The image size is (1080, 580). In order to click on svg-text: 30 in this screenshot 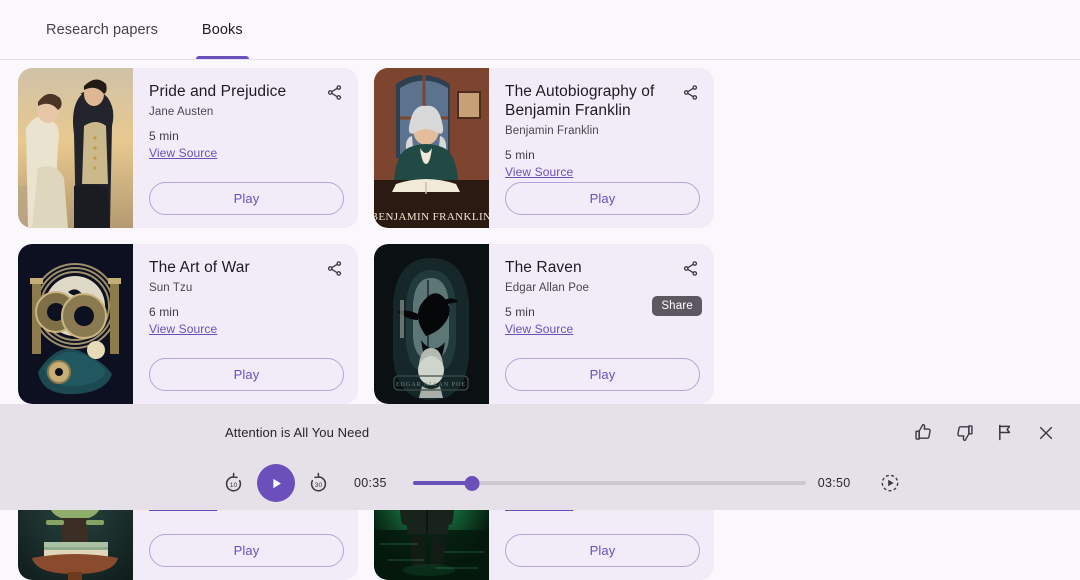, I will do `click(319, 484)`.